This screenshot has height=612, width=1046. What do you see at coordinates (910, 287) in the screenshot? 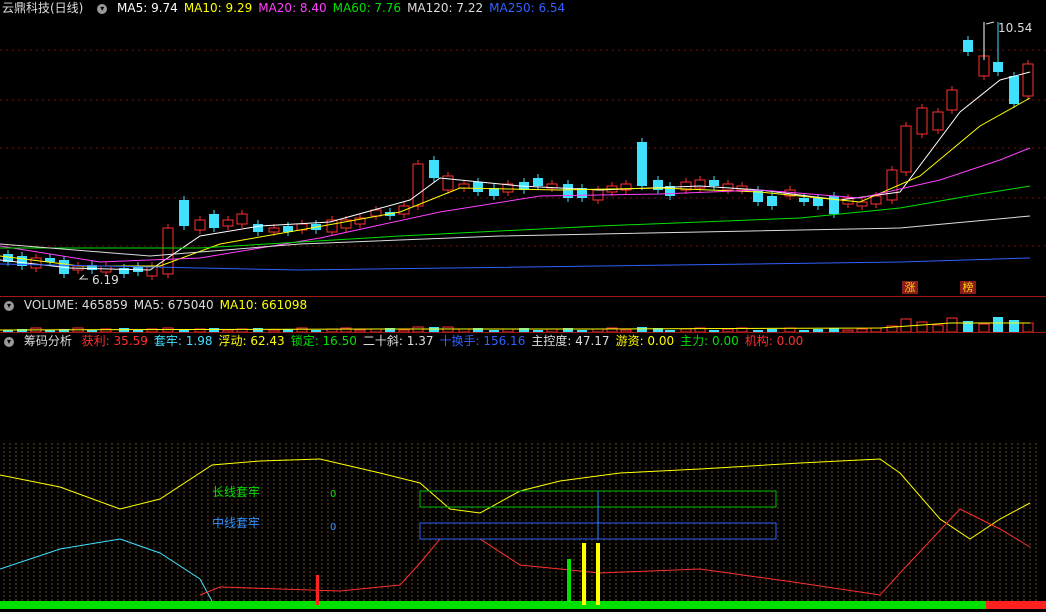
I see `limit-up-tag: 涨` at bounding box center [910, 287].